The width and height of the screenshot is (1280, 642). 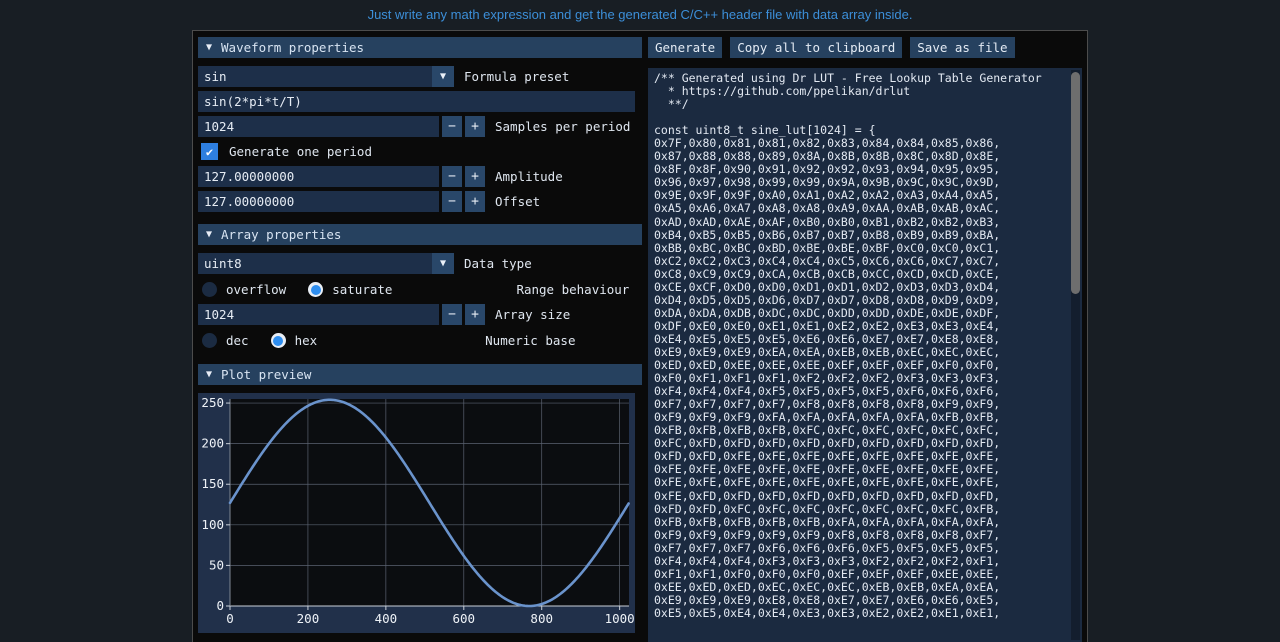 What do you see at coordinates (420, 47) in the screenshot?
I see `section-header-waveform: ▼ Waveform properties` at bounding box center [420, 47].